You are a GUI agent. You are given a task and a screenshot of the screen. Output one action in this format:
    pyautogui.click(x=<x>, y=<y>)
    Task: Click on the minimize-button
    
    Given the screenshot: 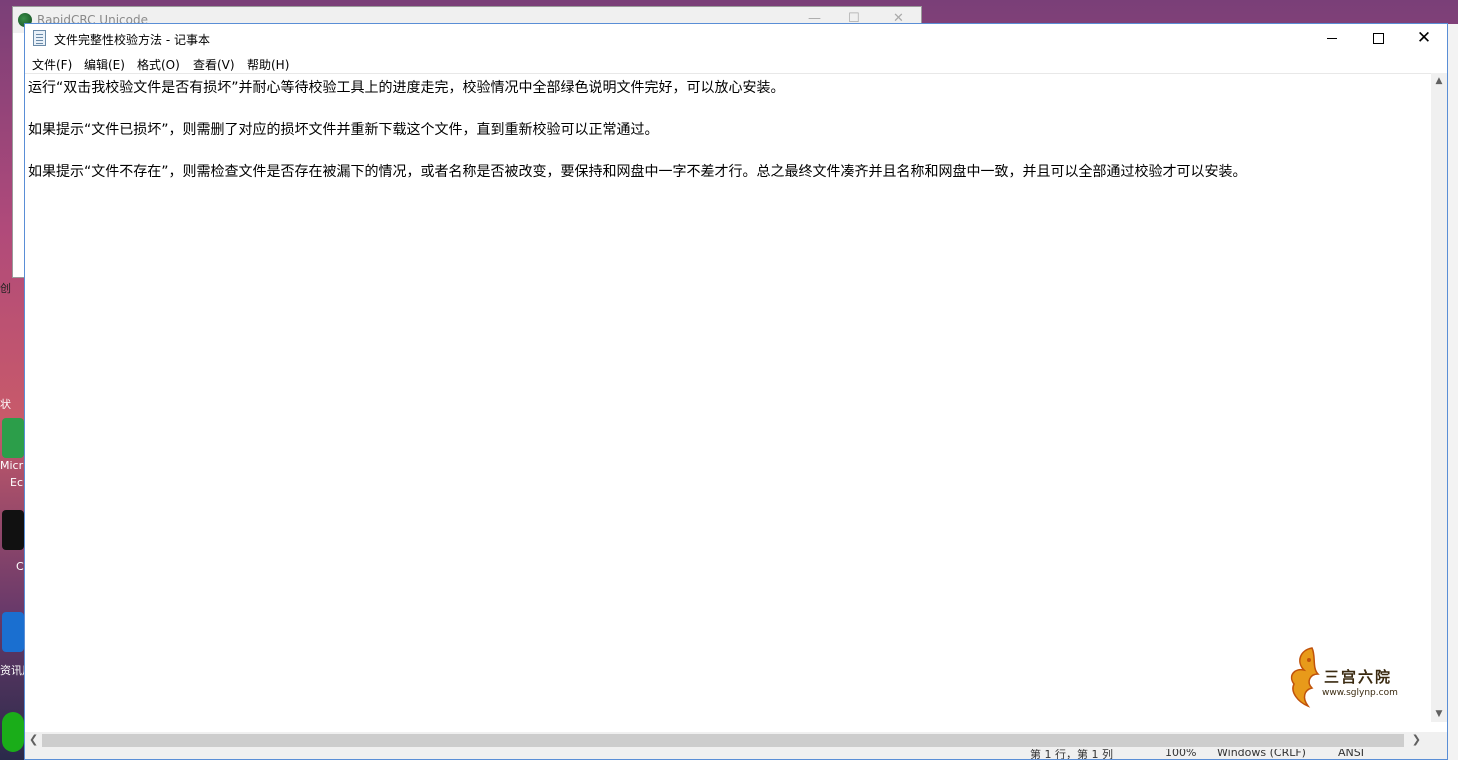 What is the action you would take?
    pyautogui.click(x=1332, y=38)
    